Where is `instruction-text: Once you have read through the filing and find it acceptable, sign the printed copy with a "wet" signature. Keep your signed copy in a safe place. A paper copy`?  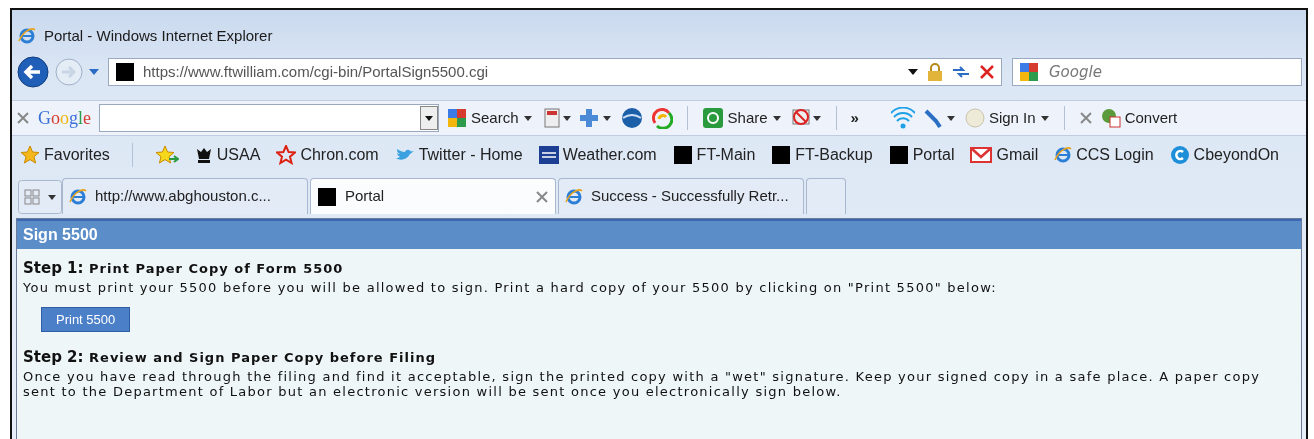
instruction-text: Once you have read through the filing and find it acceptable, sign the printed copy with a "wet" signature. Keep your signed copy in a safe place. A paper copy is located at coordinates (642, 376).